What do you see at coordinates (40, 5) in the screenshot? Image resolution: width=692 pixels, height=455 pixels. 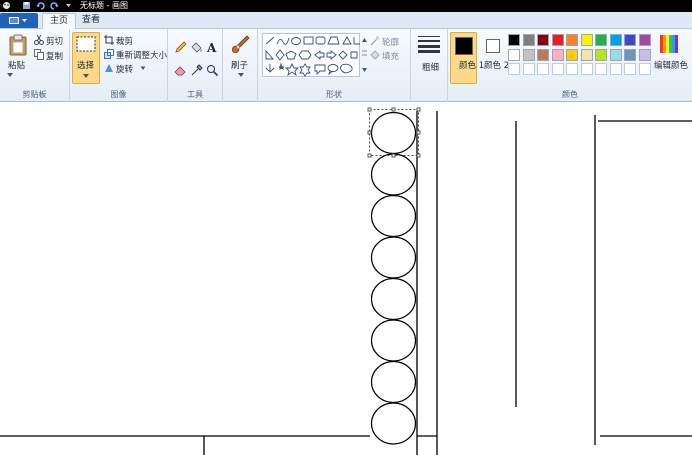 I see `undo-icon` at bounding box center [40, 5].